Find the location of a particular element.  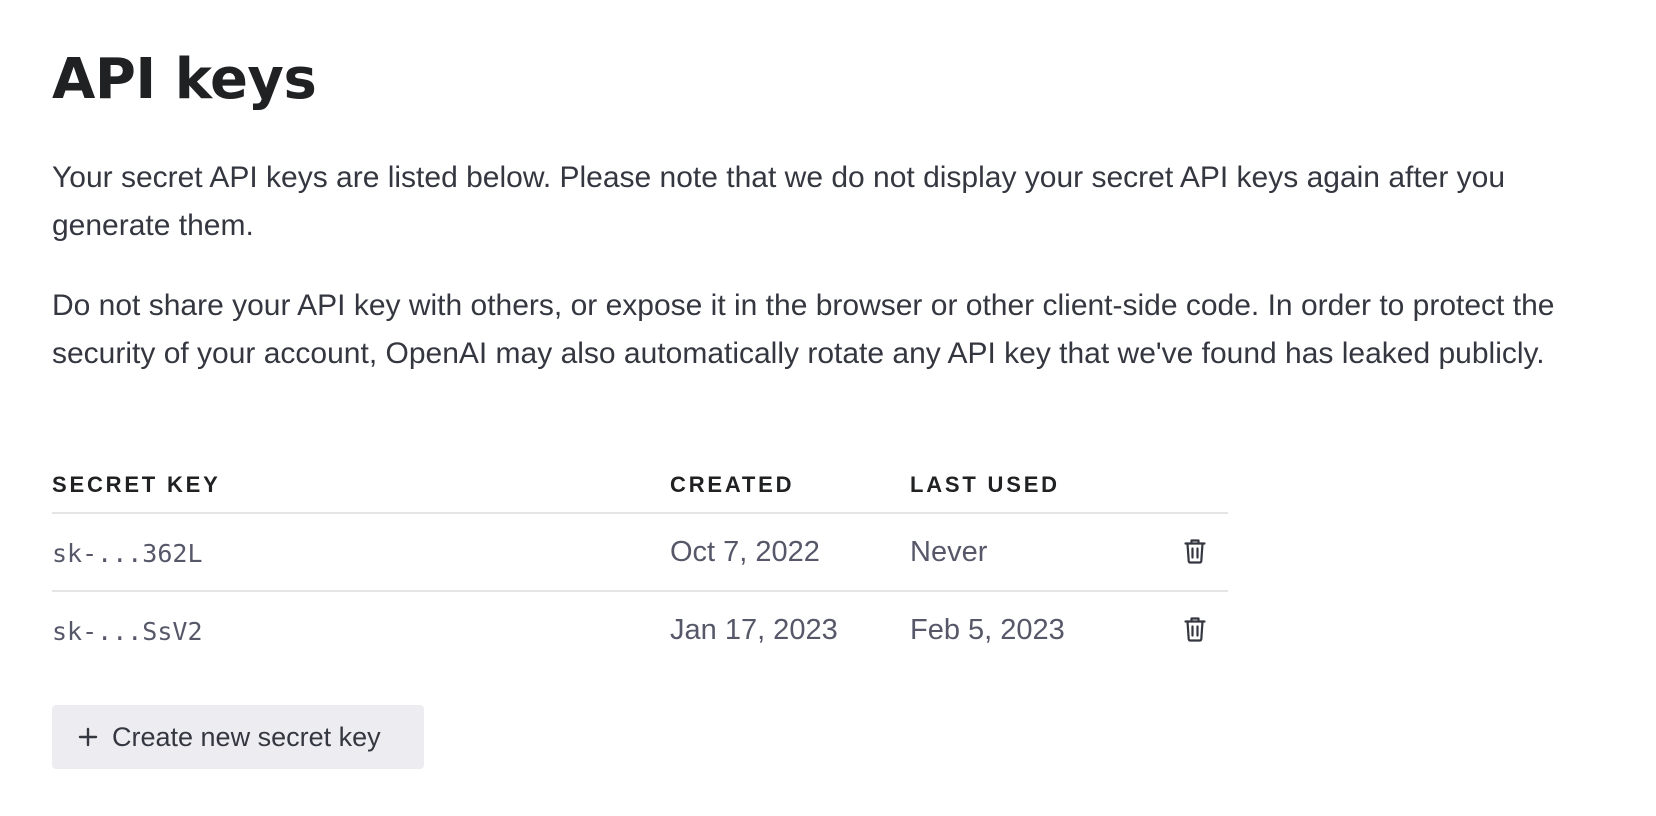

create-button-label: Create new secret key is located at coordinates (246, 736).